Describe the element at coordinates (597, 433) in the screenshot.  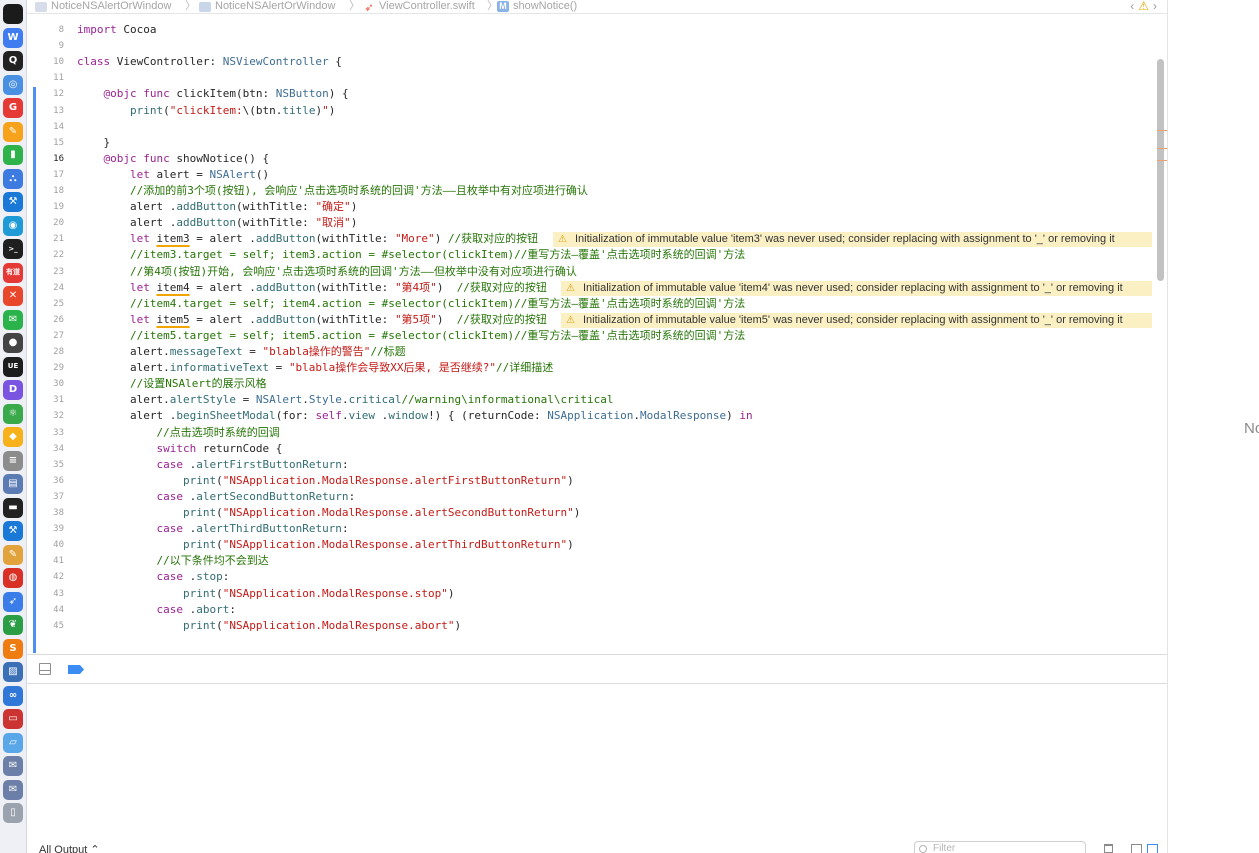
I see `code-line: 33 //点击选项时系统的回调` at that location.